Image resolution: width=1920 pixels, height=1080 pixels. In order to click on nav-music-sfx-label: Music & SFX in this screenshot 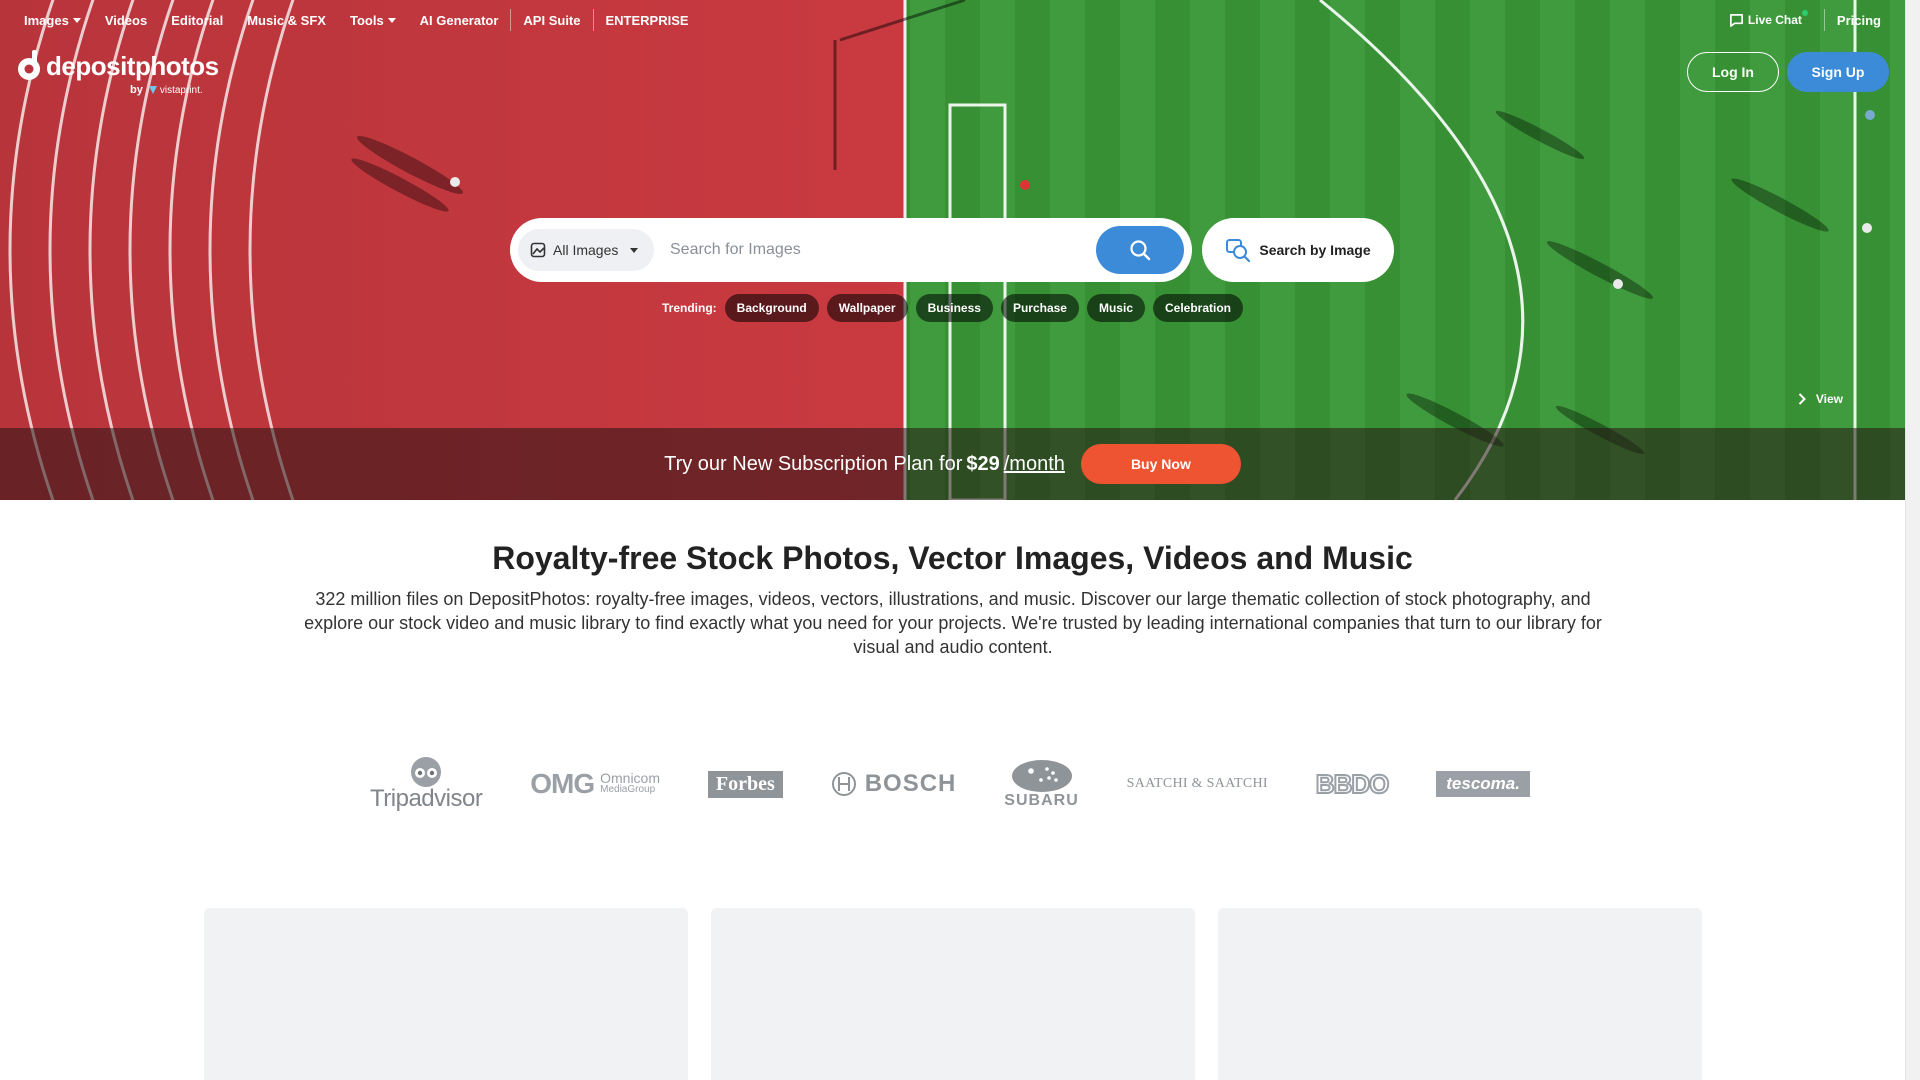, I will do `click(286, 20)`.